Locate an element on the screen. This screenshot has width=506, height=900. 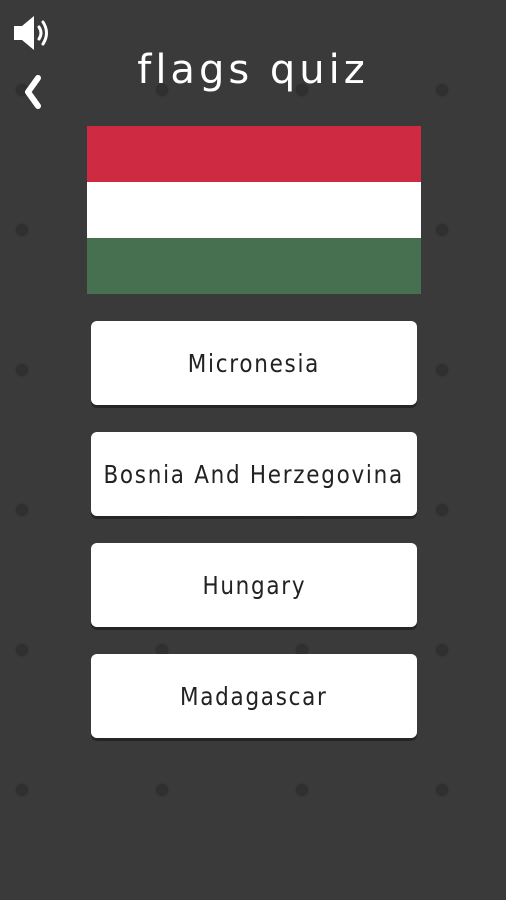
answer-button-hungary: Hungary is located at coordinates (254, 585).